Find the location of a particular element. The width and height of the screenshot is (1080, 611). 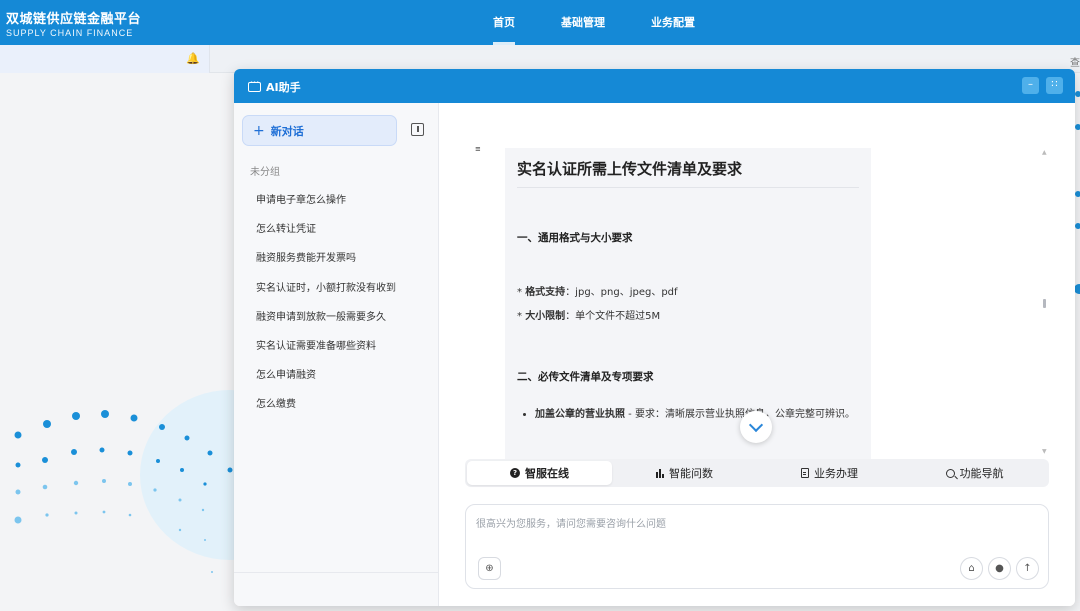

brand-logo: 双城链供应链金融平台 SUPPLY CHAIN FINANCE is located at coordinates (73, 23).